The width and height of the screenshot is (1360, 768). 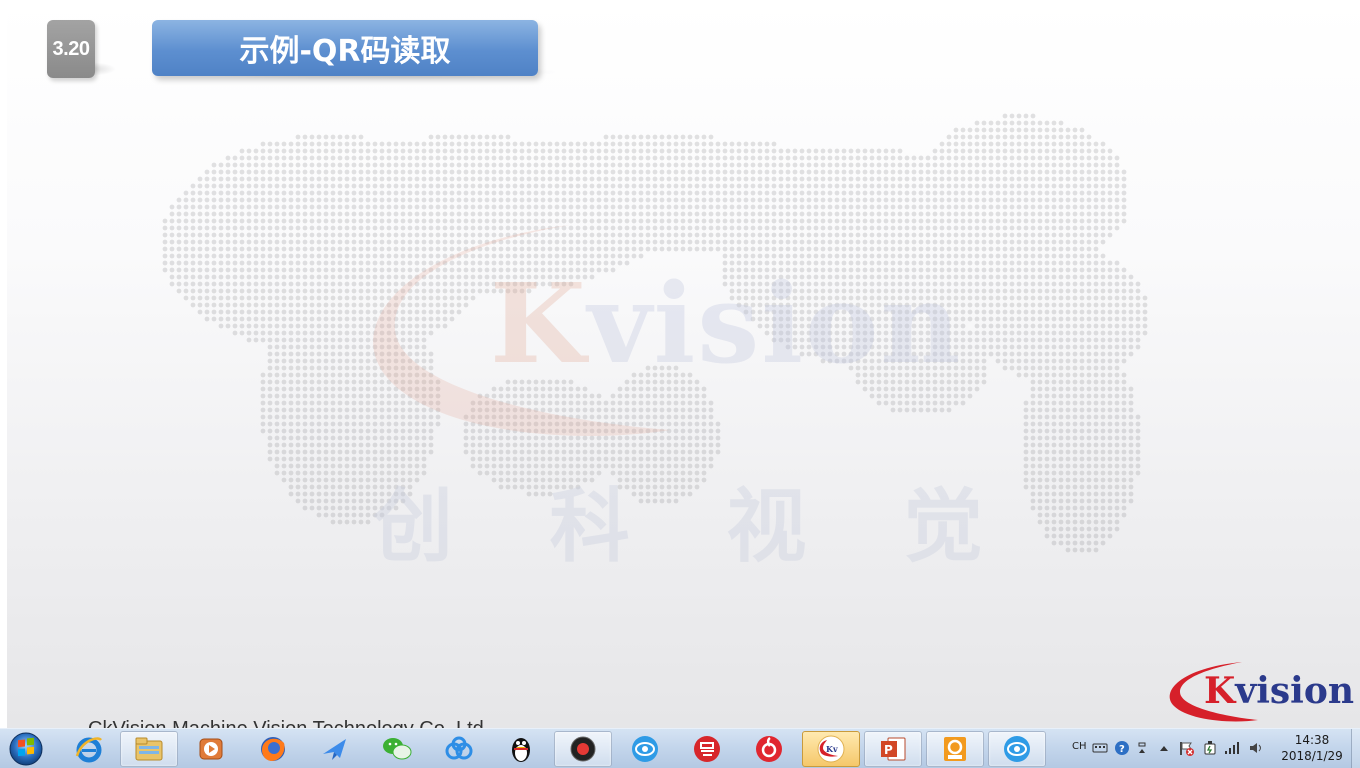 What do you see at coordinates (1312, 748) in the screenshot?
I see `clock: 14:38 2018/1/29` at bounding box center [1312, 748].